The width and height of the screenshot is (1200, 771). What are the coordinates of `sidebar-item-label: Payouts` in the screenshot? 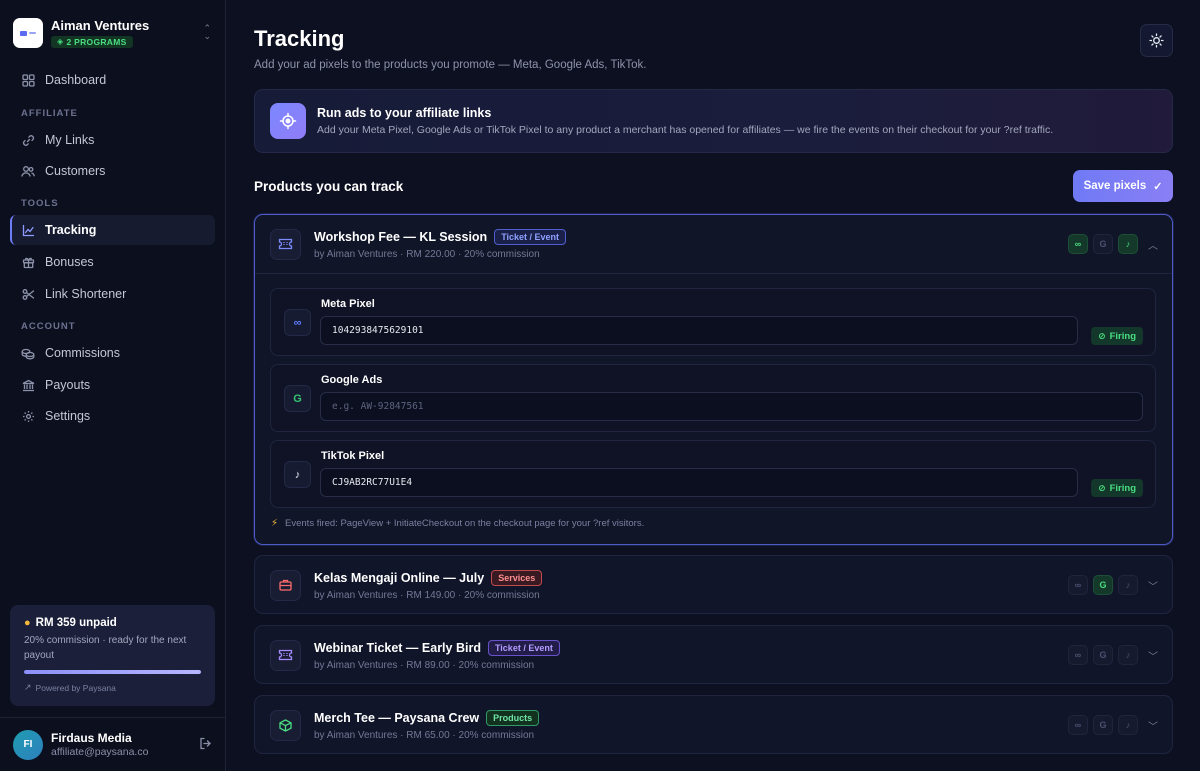 It's located at (68, 385).